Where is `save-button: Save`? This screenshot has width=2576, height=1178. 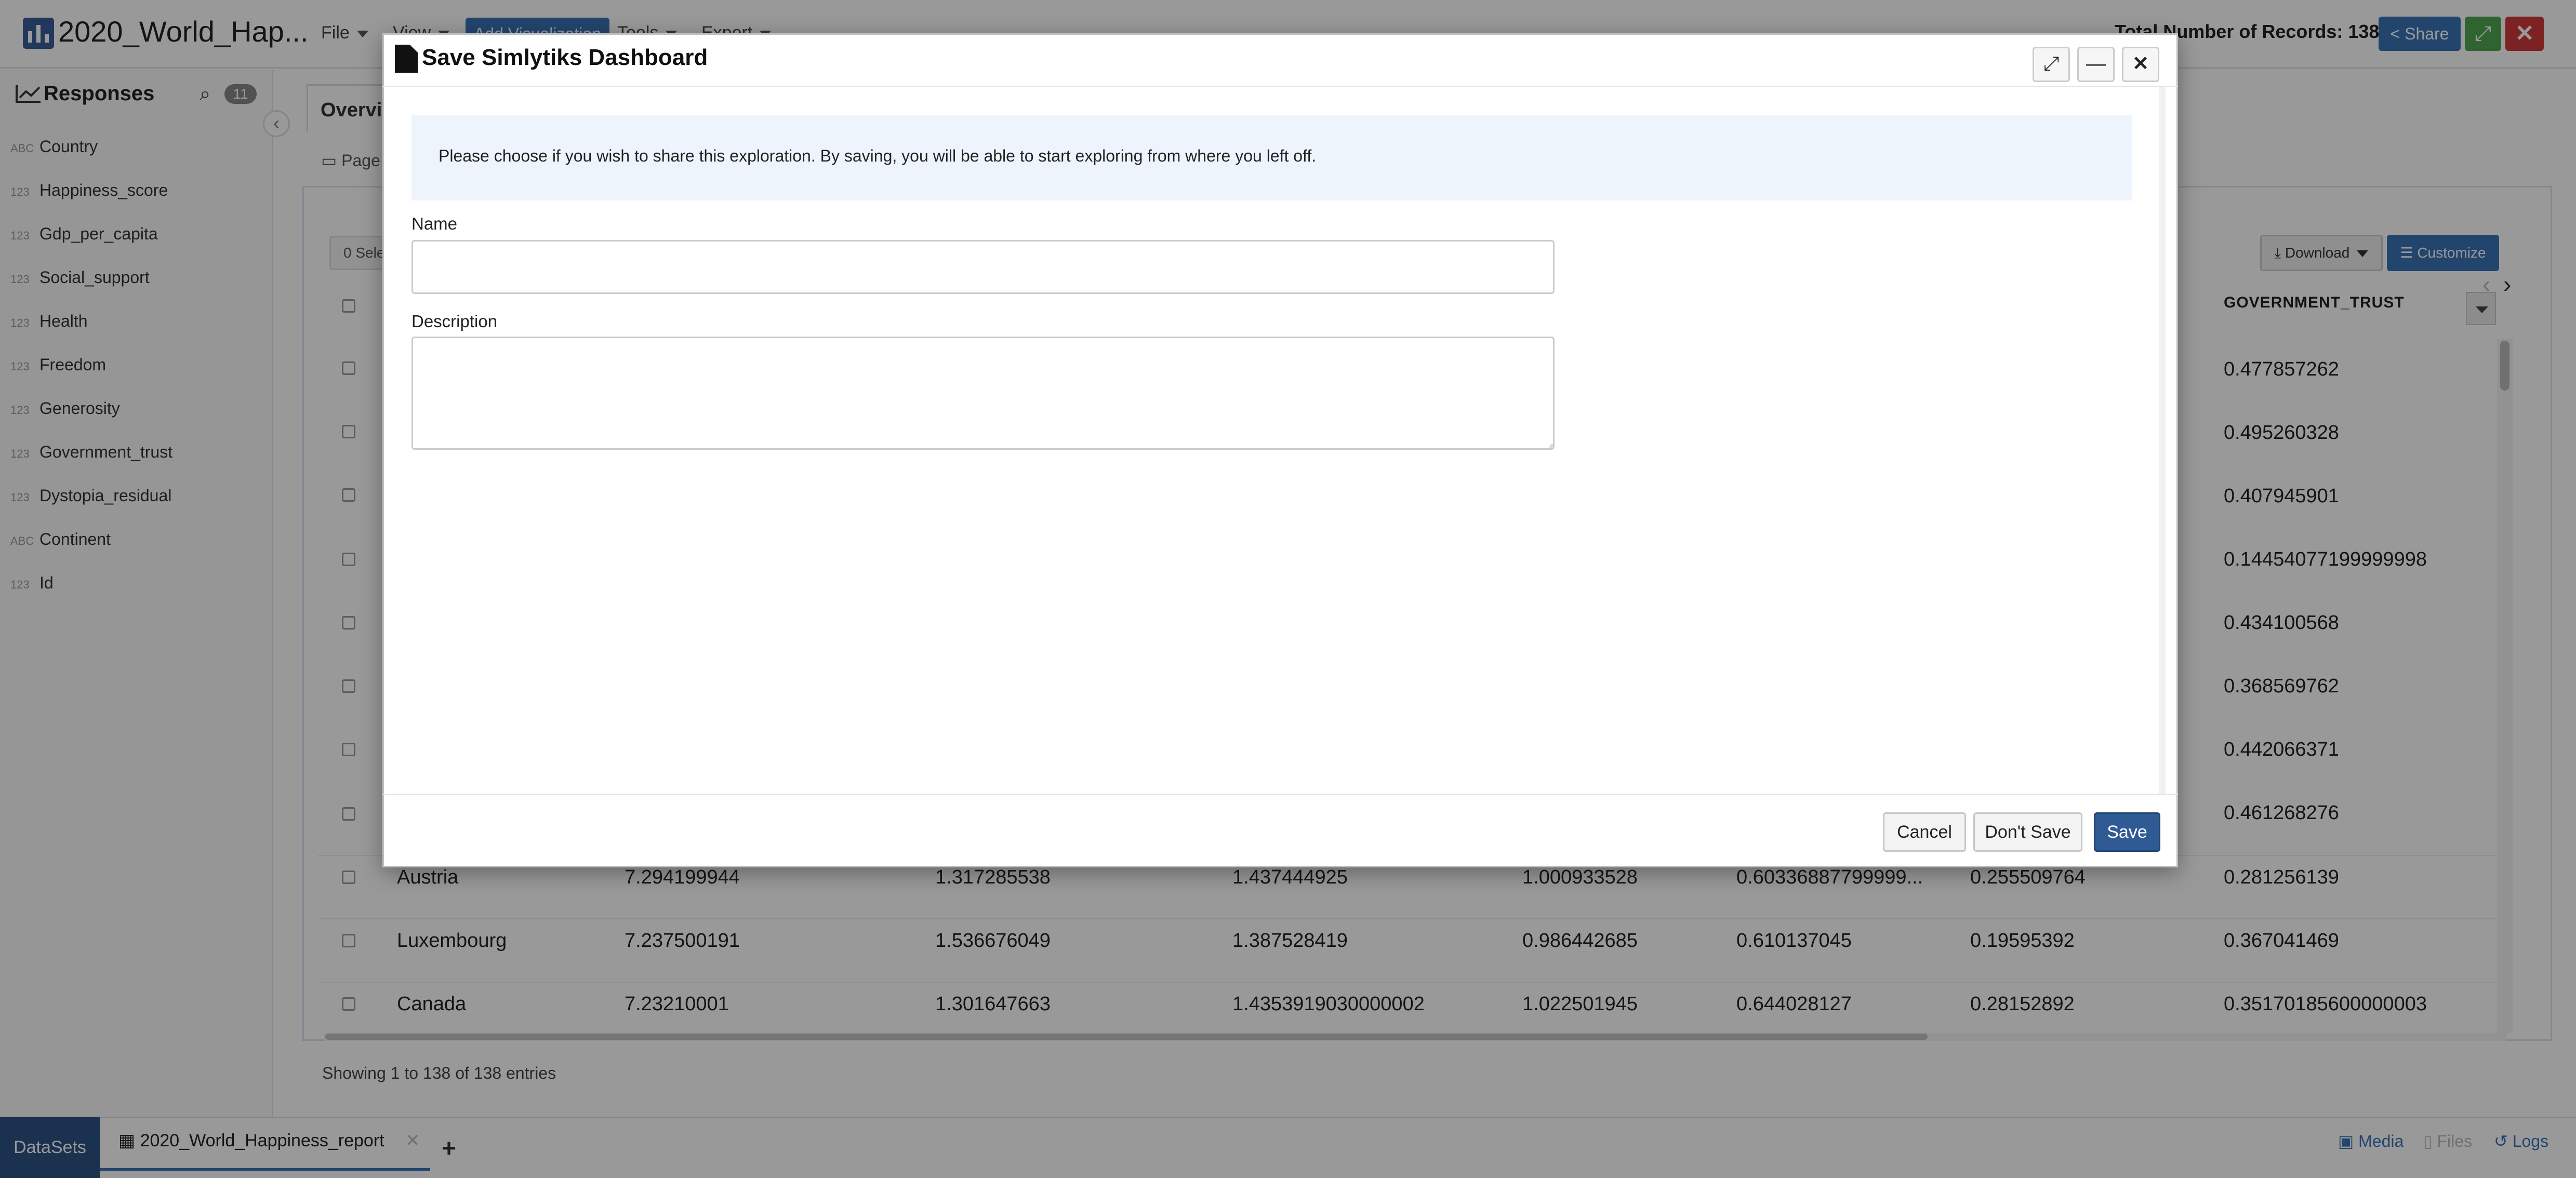 save-button: Save is located at coordinates (2127, 832).